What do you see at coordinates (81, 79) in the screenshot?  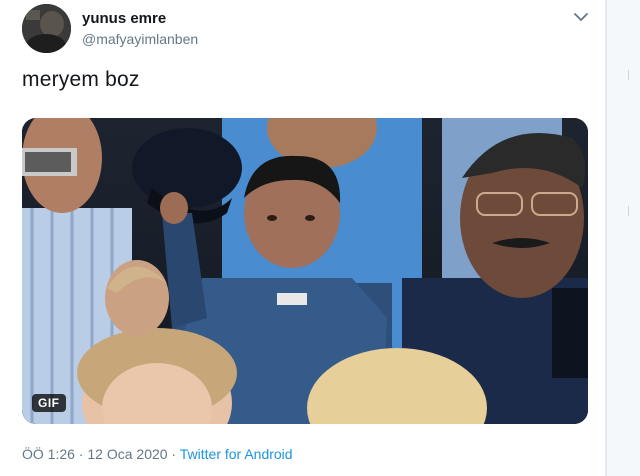 I see `tweet-text: meryem boz` at bounding box center [81, 79].